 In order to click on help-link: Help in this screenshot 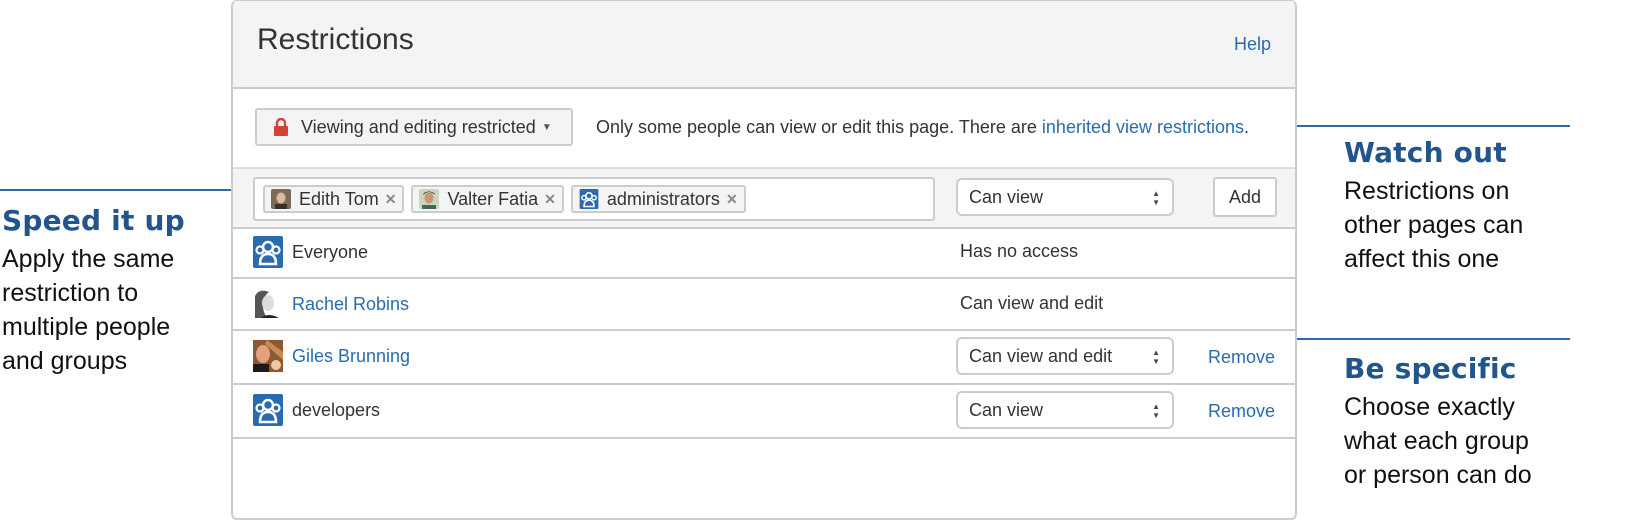, I will do `click(1252, 44)`.